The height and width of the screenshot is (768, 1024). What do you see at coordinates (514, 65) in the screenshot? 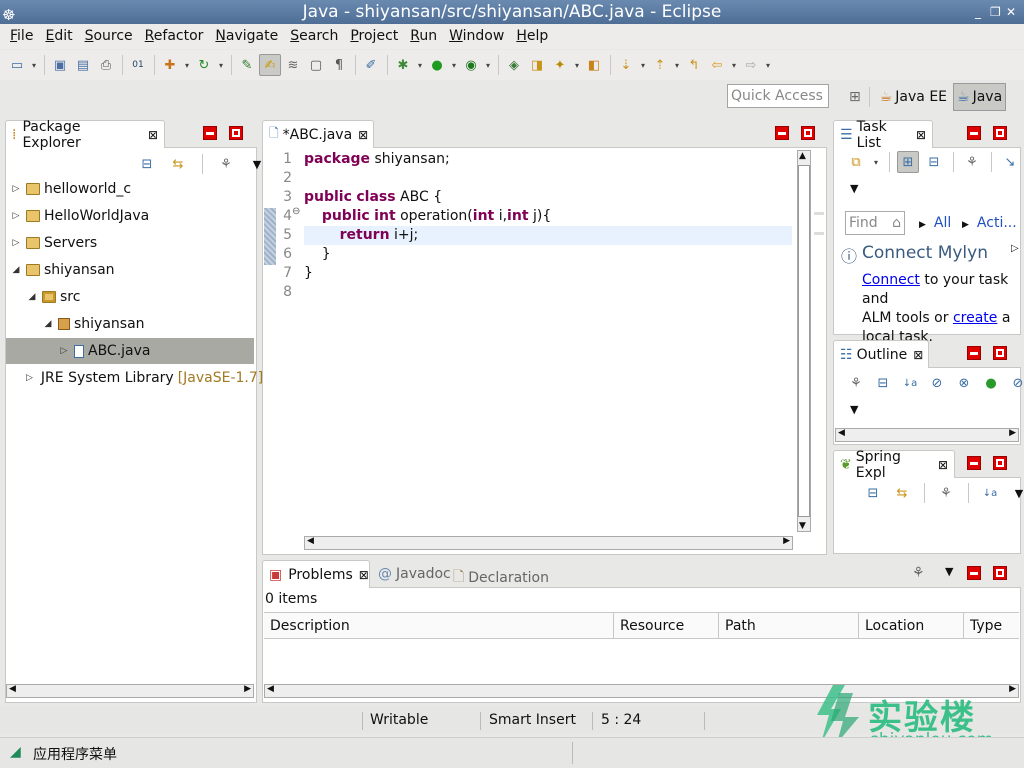
I see `new-java-project-icon: ◈` at bounding box center [514, 65].